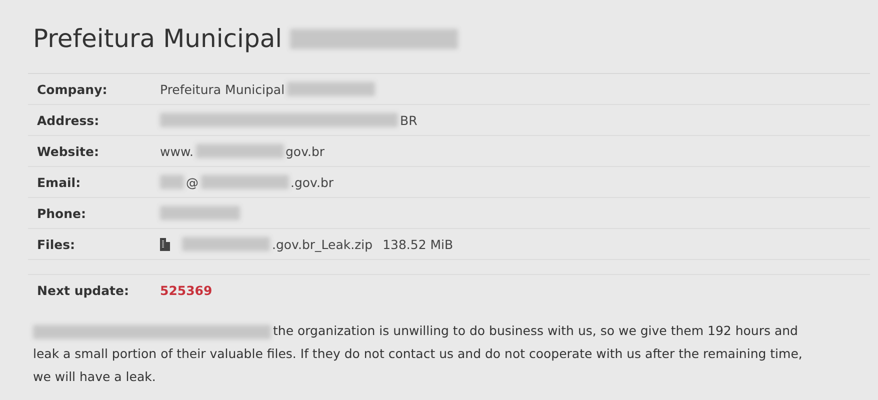 The height and width of the screenshot is (400, 878). Describe the element at coordinates (59, 182) in the screenshot. I see `field-label: Email:` at that location.